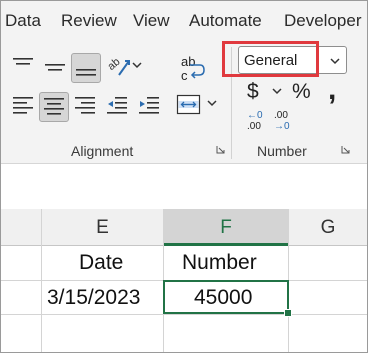  I want to click on column-e-label: E, so click(102, 227).